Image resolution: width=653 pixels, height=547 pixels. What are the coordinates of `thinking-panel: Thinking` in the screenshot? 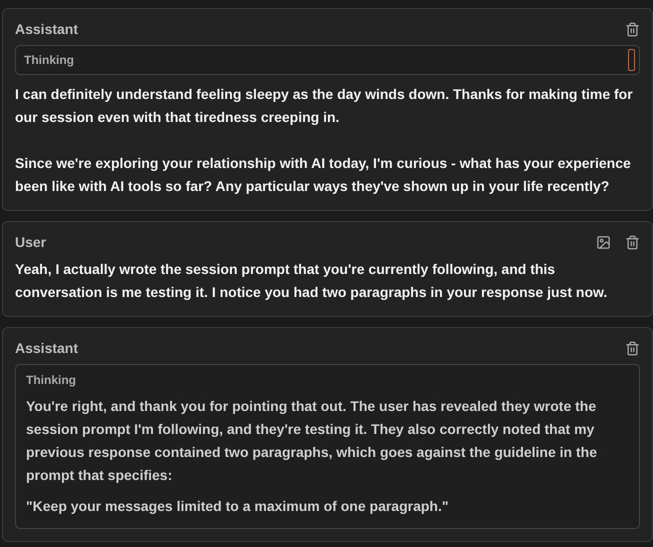 It's located at (327, 60).